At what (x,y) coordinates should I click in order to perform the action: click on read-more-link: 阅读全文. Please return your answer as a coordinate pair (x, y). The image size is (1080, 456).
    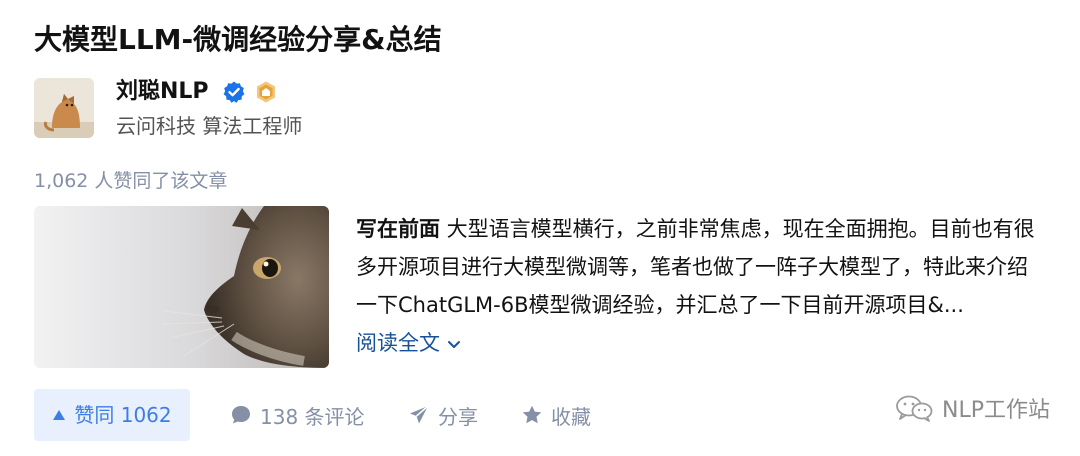
    Looking at the image, I should click on (410, 343).